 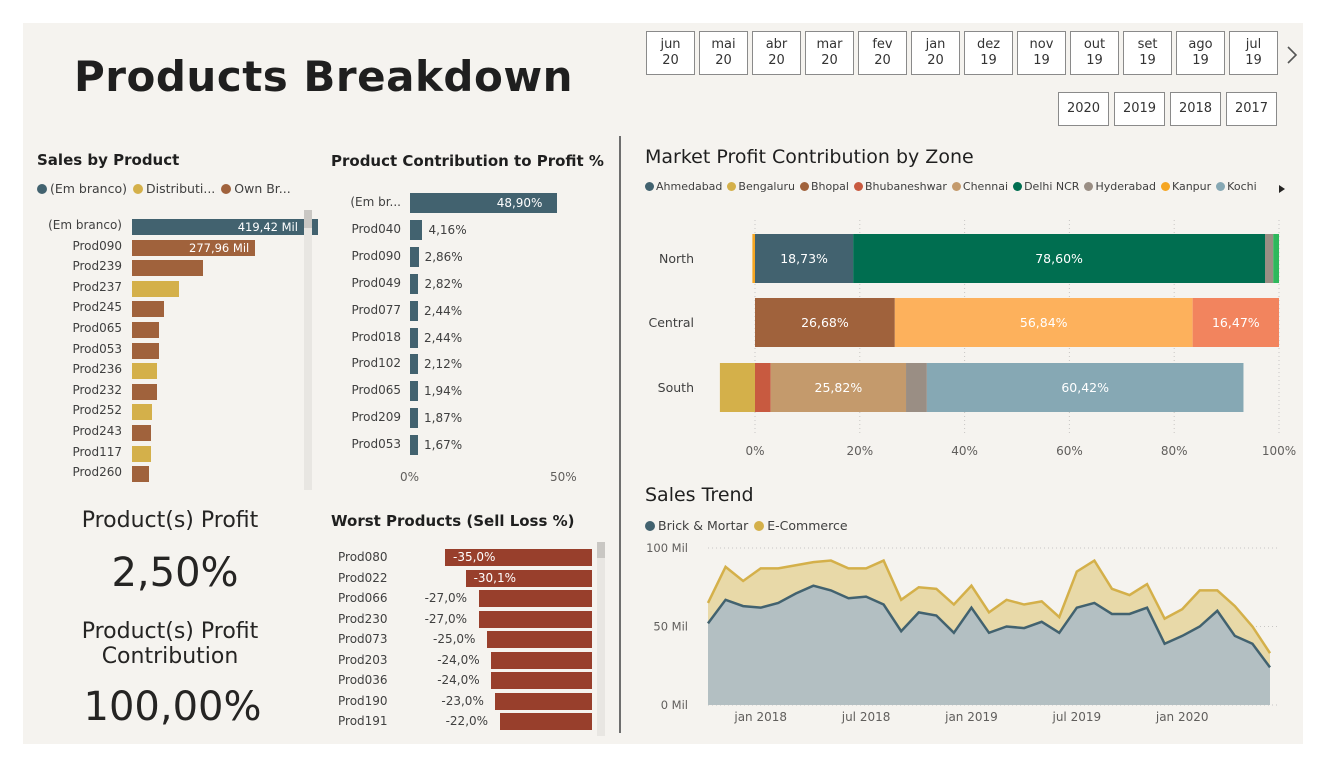 I want to click on worst-products-category: Prod203, so click(x=363, y=659).